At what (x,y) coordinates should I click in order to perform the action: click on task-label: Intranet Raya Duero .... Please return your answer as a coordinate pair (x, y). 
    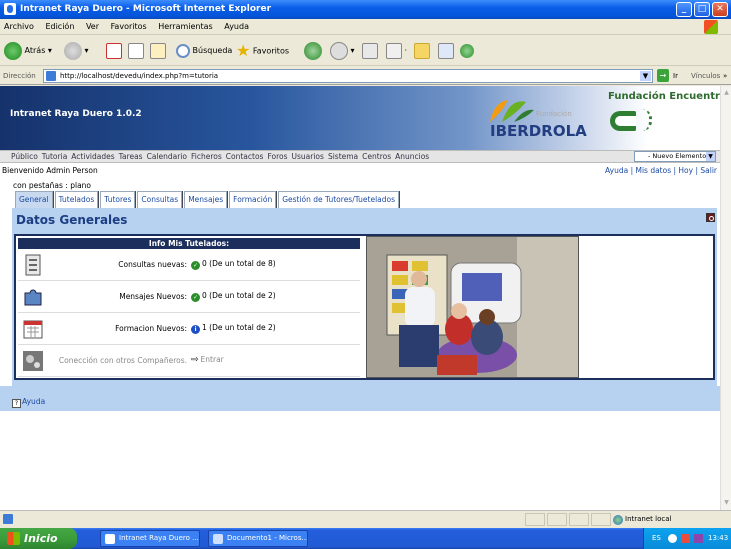
    Looking at the image, I should click on (159, 538).